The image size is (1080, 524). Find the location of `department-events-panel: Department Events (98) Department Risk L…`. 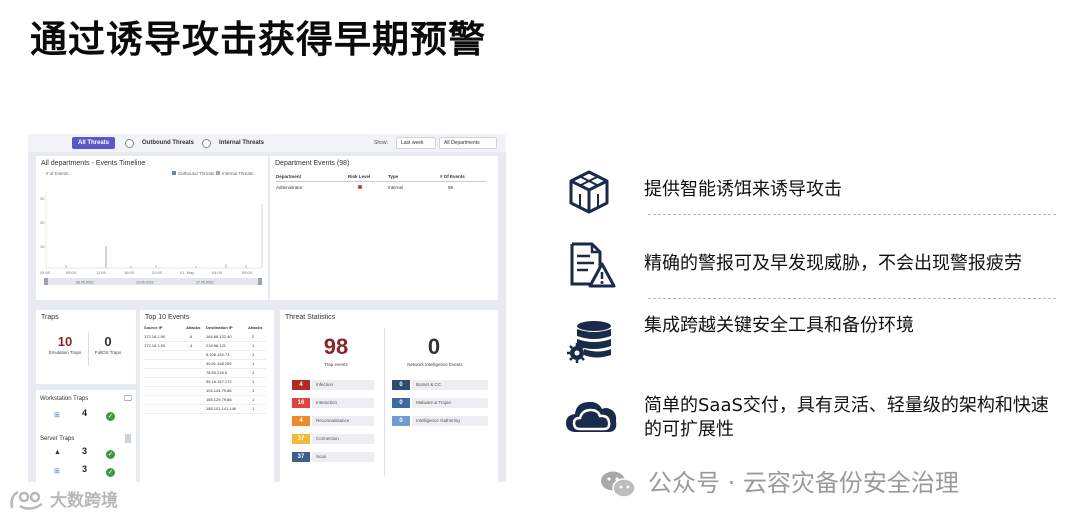

department-events-panel: Department Events (98) Department Risk L… is located at coordinates (384, 228).